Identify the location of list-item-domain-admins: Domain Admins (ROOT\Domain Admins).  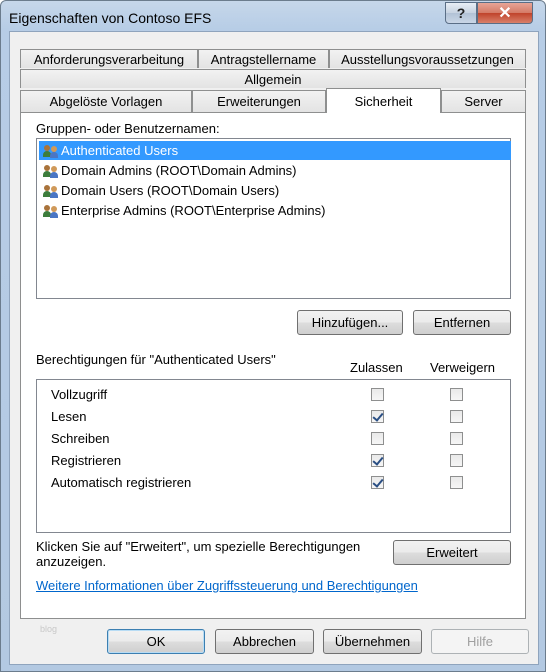
(275, 170).